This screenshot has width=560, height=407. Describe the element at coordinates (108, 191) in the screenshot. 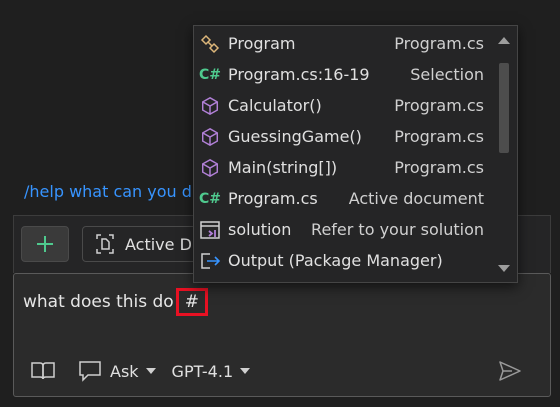

I see `help-suggestion-link: /help what can you d` at that location.